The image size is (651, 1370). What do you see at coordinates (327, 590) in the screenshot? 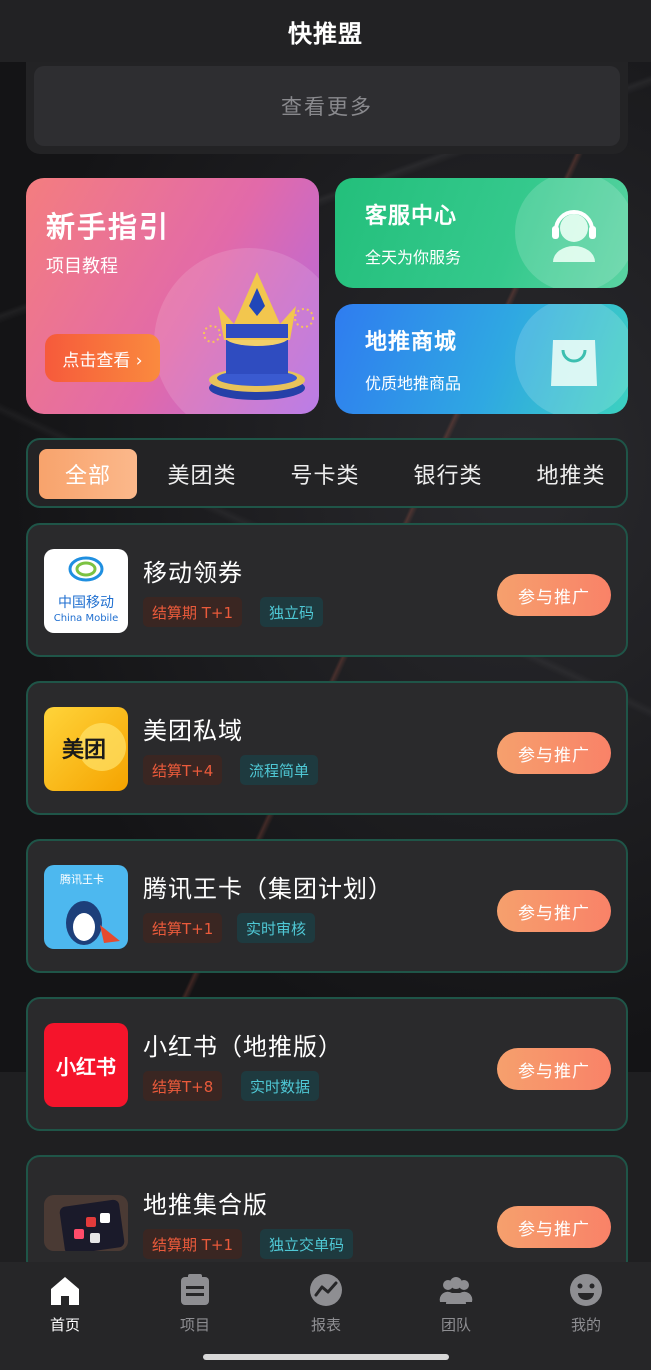
I see `project-card: 中国移动 China Mobile 移动领券 结算期 T+1 独立码 参与推广` at bounding box center [327, 590].